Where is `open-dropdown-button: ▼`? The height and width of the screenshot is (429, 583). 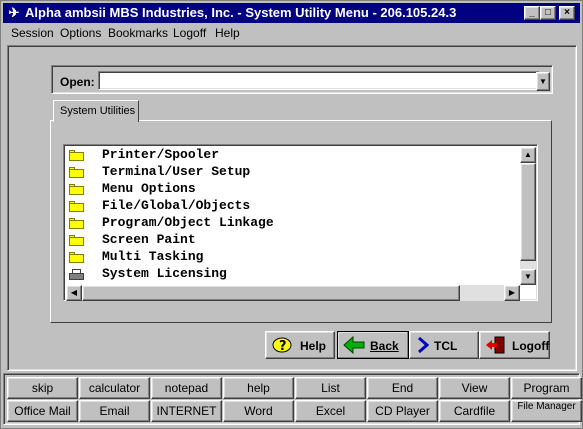
open-dropdown-button: ▼ is located at coordinates (543, 81).